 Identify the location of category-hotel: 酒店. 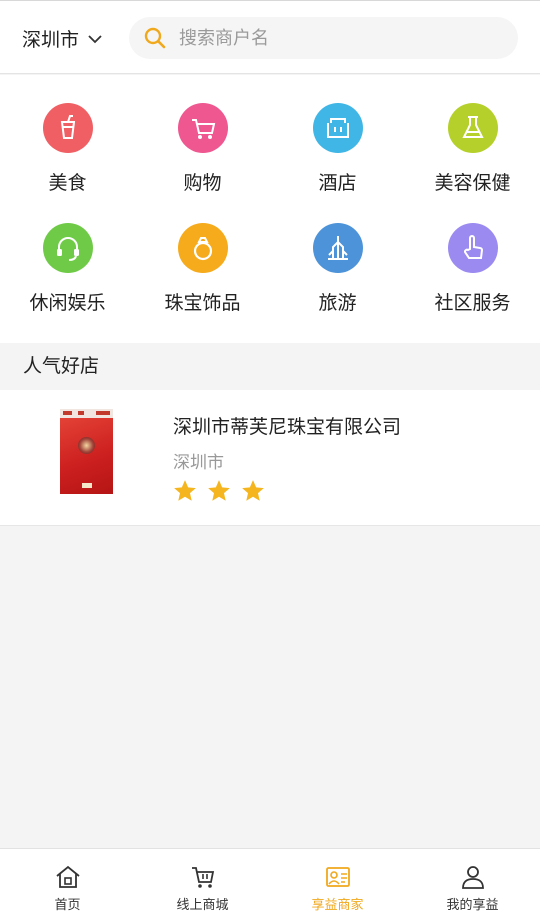
(337, 158).